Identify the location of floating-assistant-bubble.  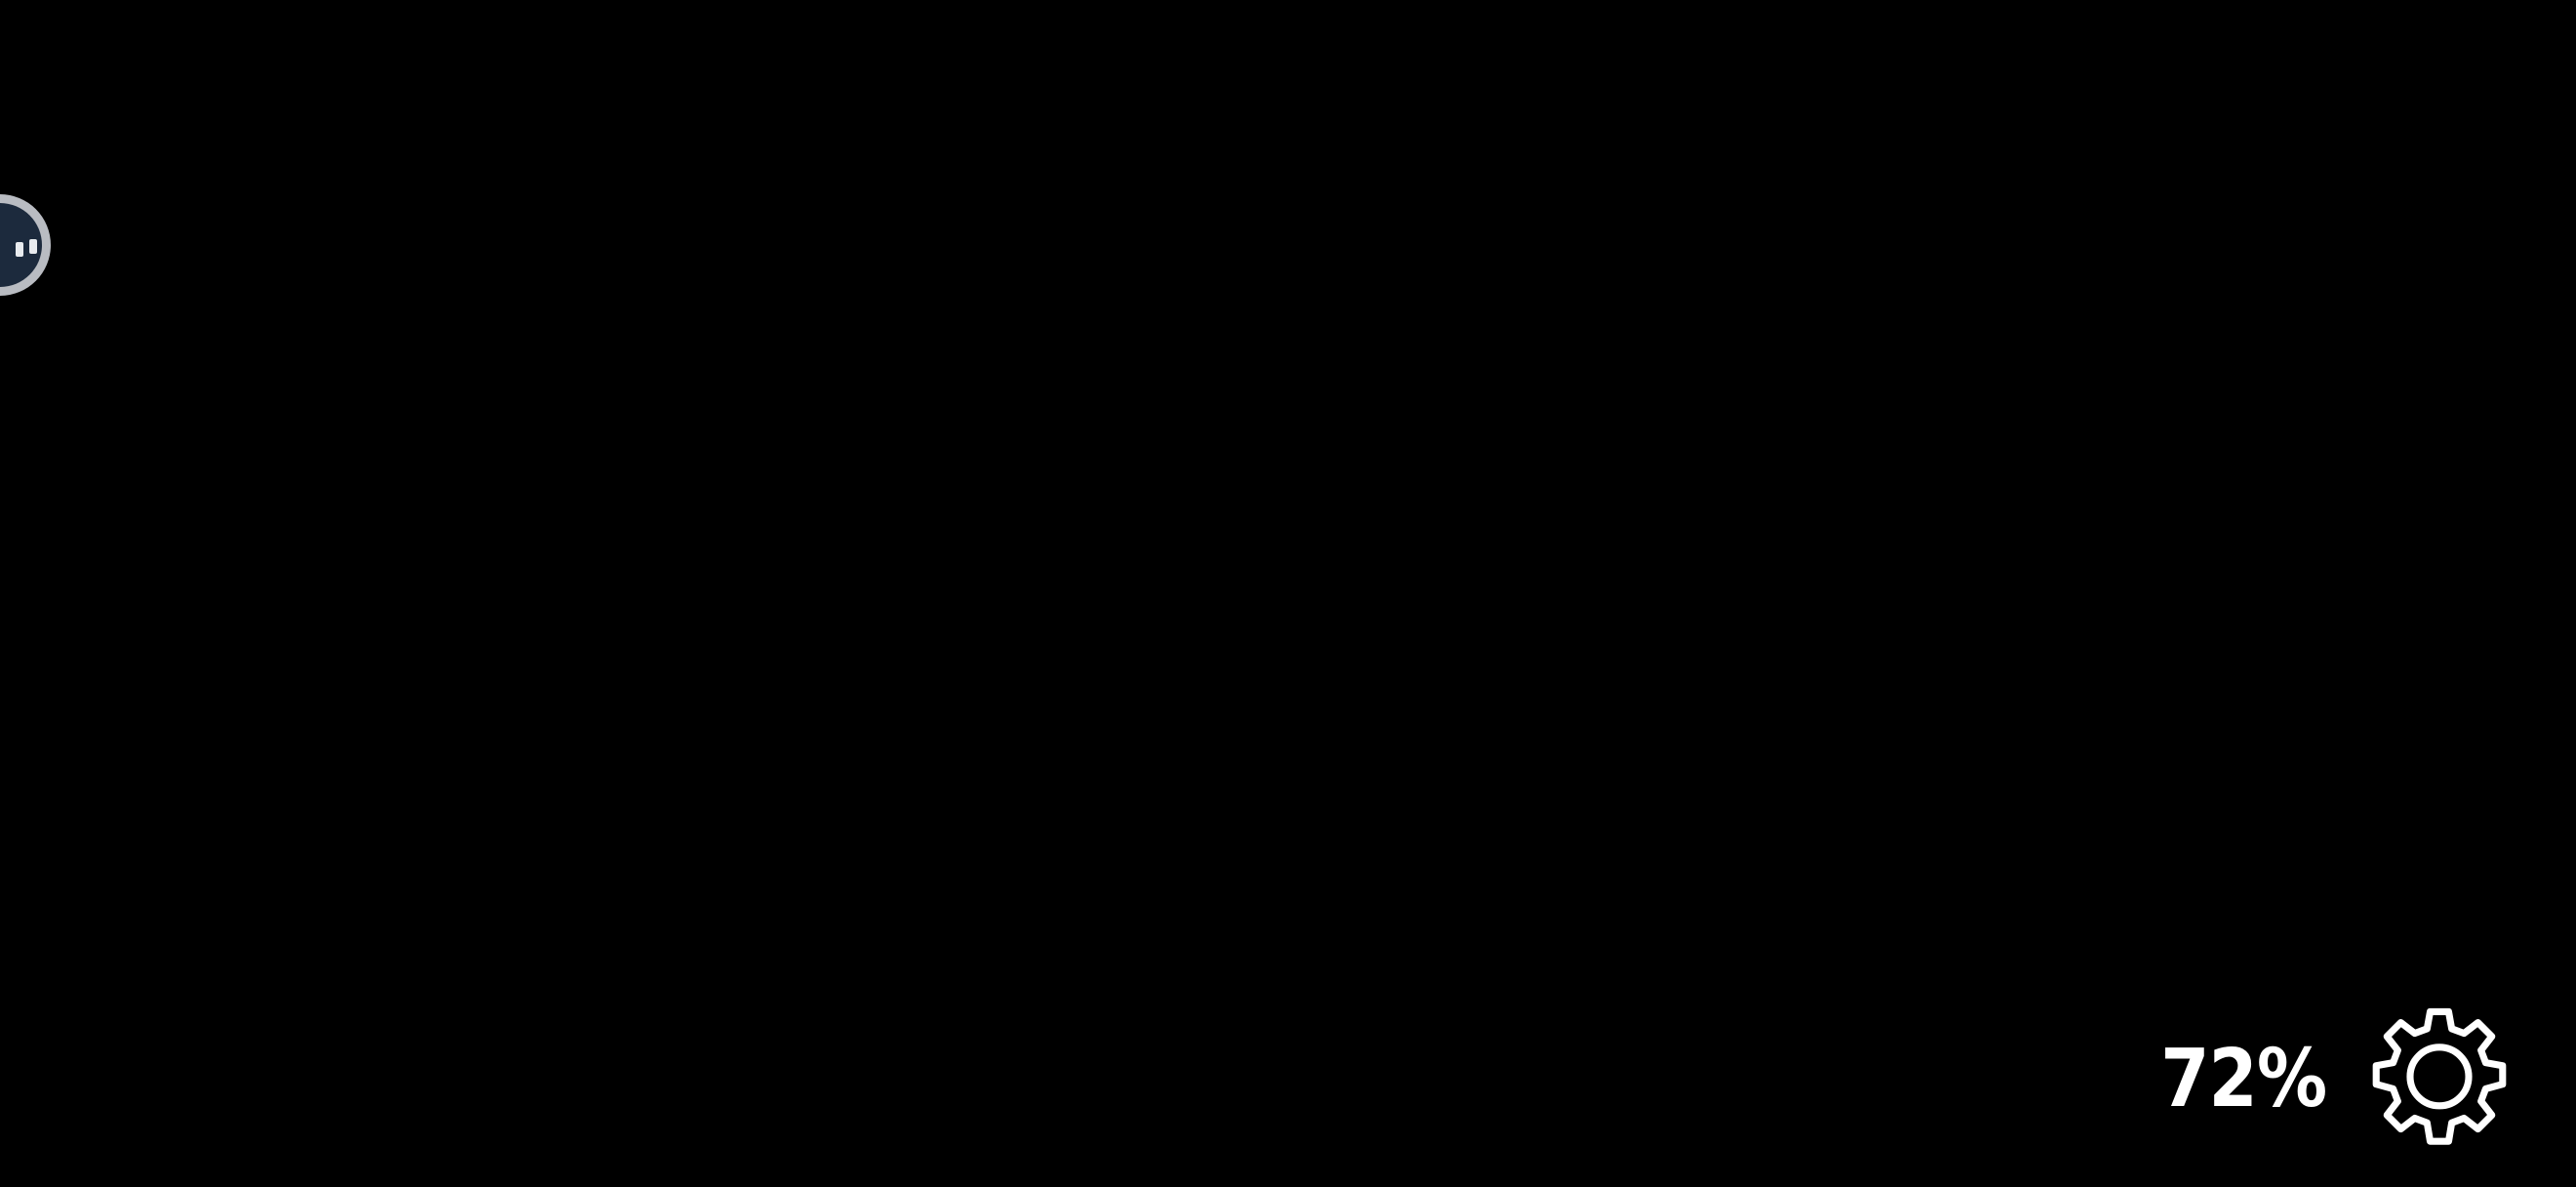
(25, 245).